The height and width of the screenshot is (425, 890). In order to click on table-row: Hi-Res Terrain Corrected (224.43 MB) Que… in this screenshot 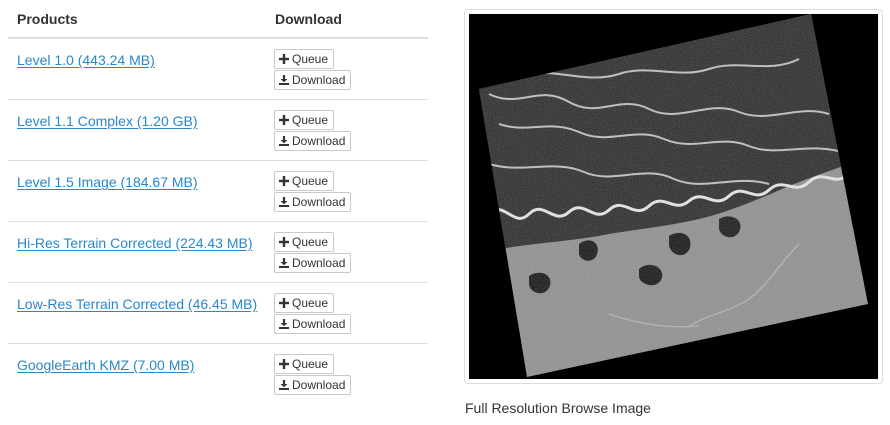, I will do `click(218, 252)`.